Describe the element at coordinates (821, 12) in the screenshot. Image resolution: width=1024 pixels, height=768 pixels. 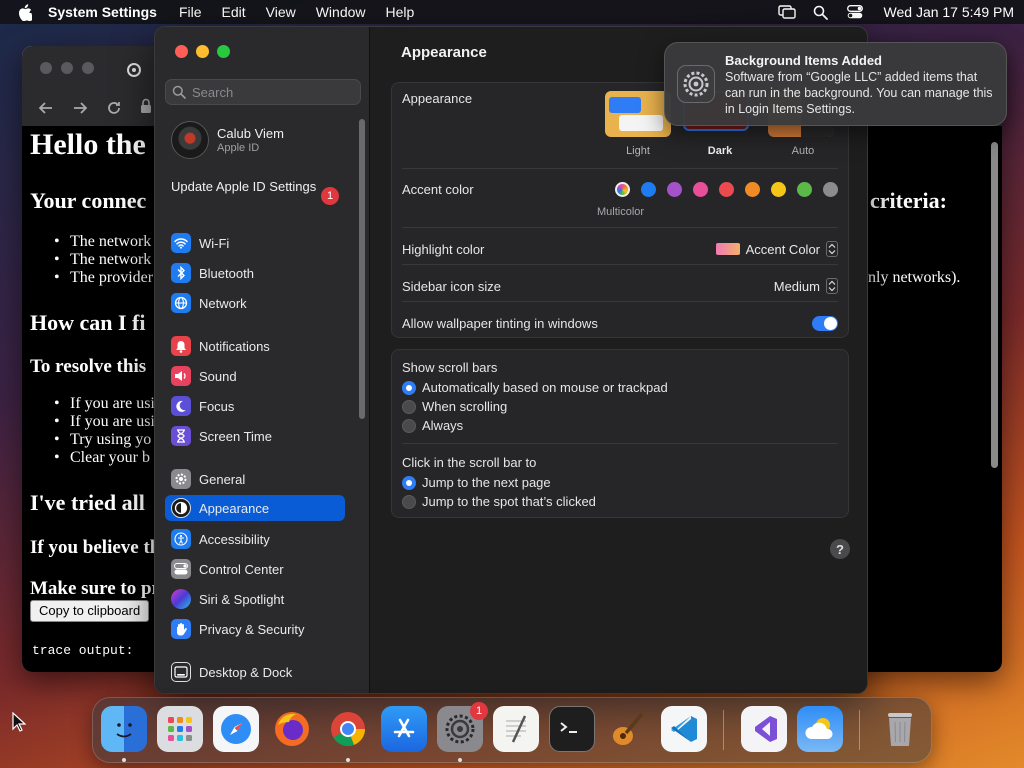
I see `spotlight-search-icon` at that location.